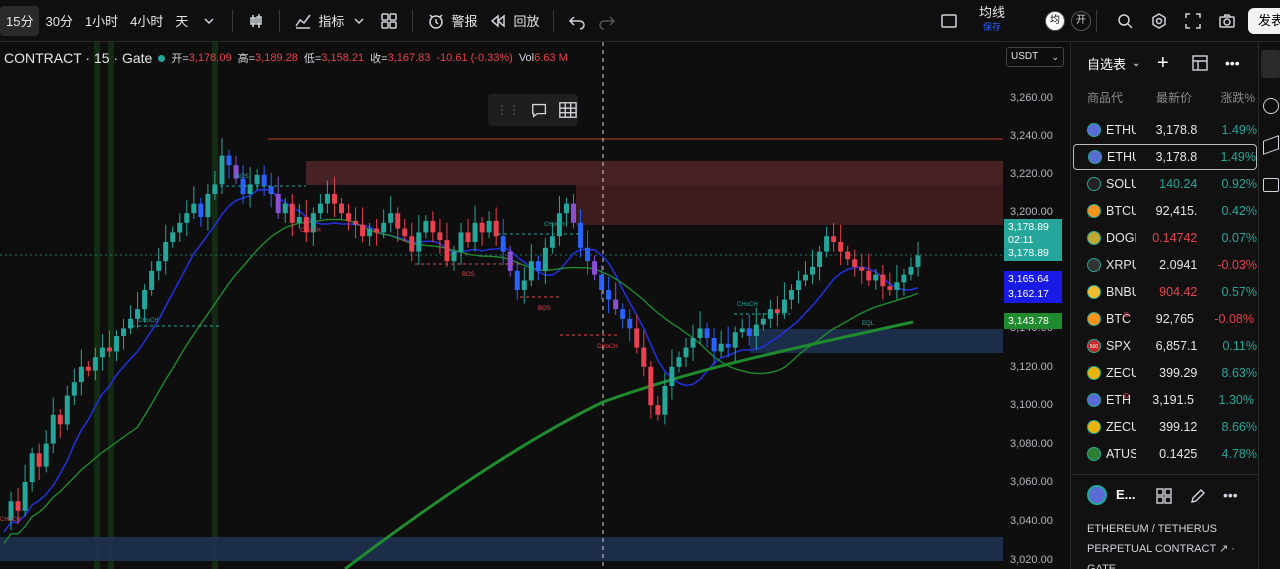 This screenshot has height=569, width=1280. Describe the element at coordinates (1239, 238) in the screenshot. I see `watchlist-change: 0.07%` at that location.